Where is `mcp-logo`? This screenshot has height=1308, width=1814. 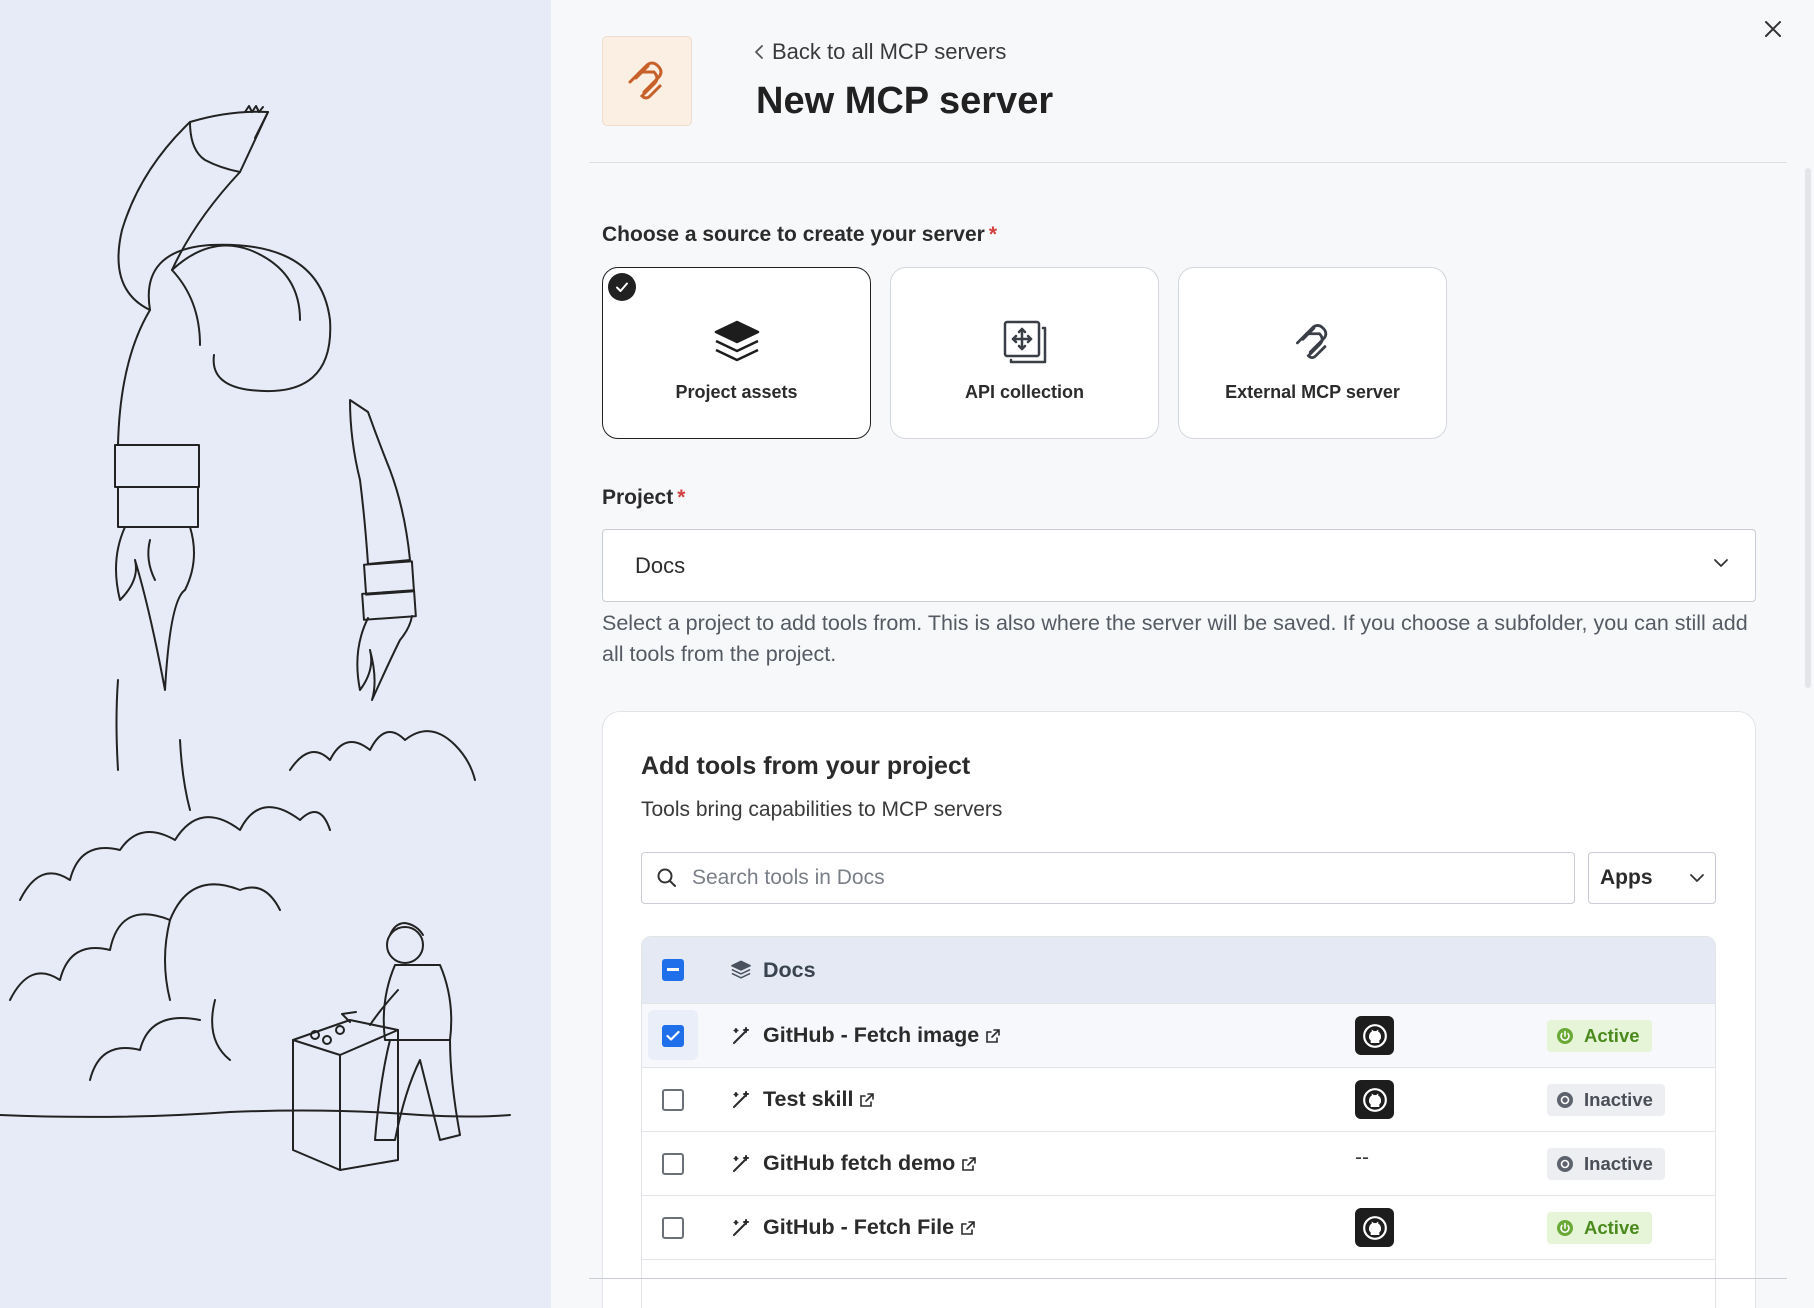
mcp-logo is located at coordinates (647, 81).